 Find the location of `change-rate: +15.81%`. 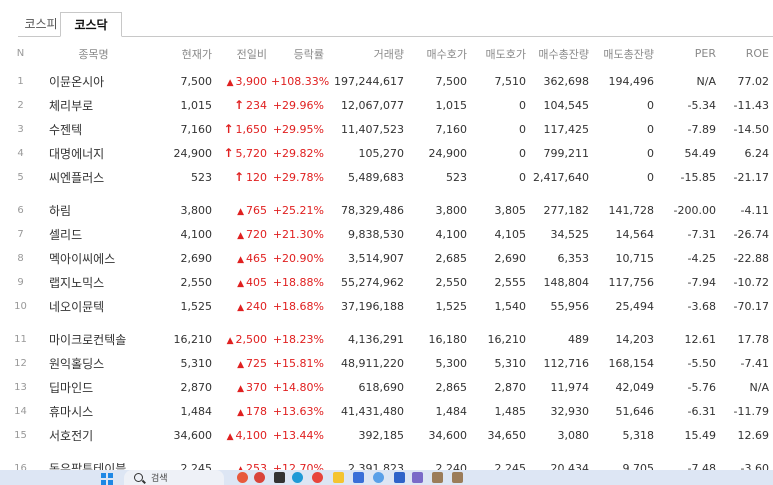

change-rate: +15.81% is located at coordinates (298, 363).